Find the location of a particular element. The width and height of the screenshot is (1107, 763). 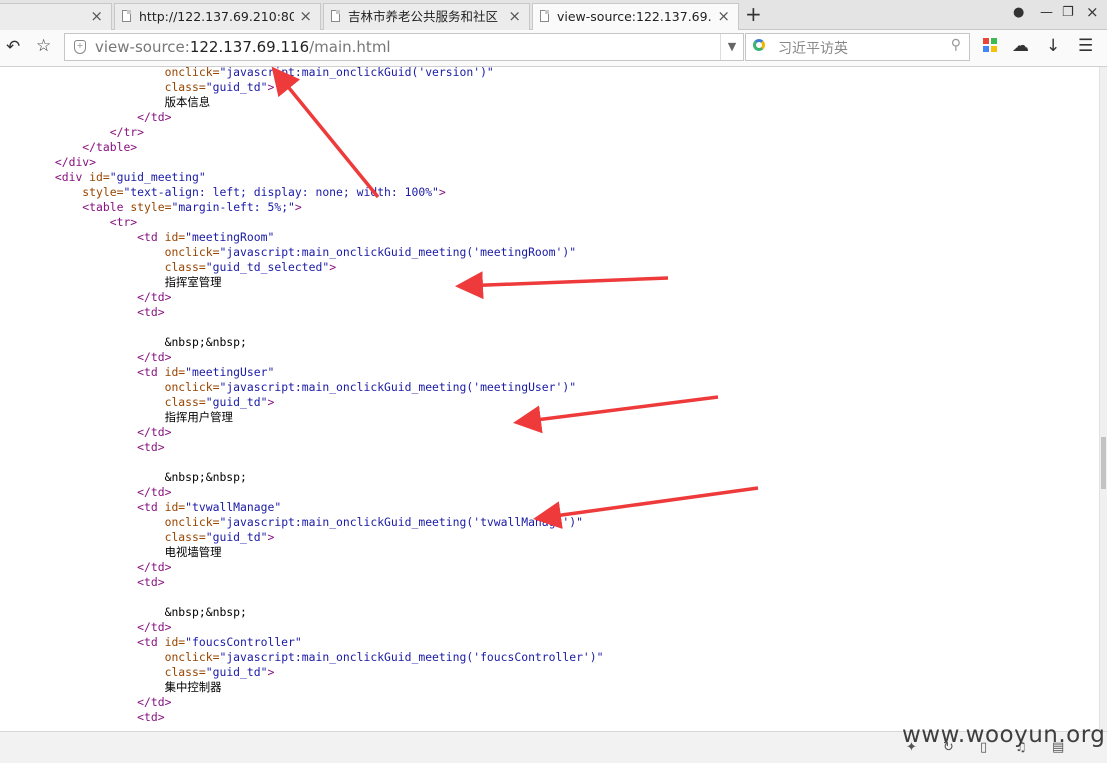

tab-title: http://122.137.69.210:8080 is located at coordinates (216, 16).